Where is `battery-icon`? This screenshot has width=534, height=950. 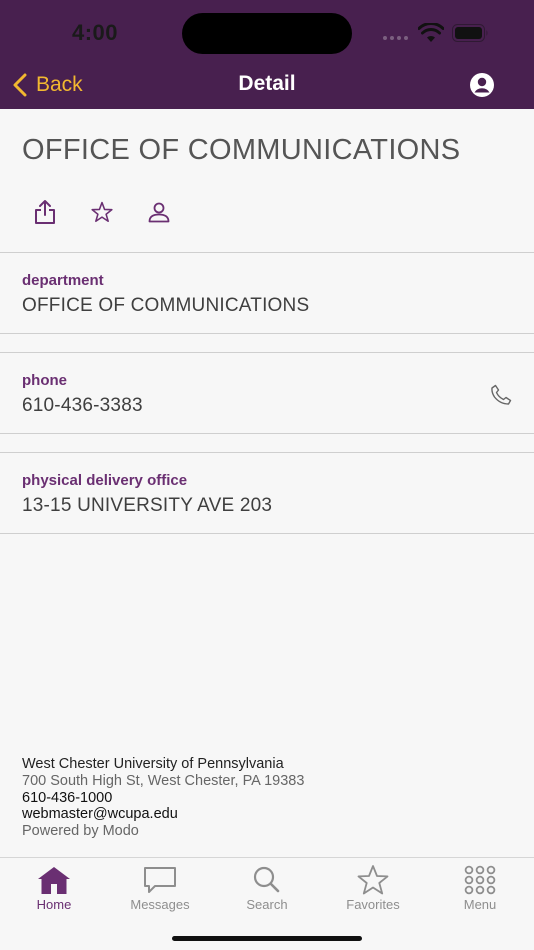
battery-icon is located at coordinates (470, 33).